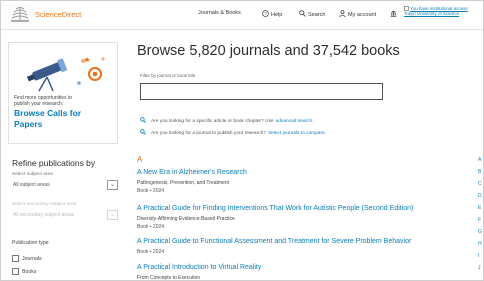  What do you see at coordinates (439, 8) in the screenshot?
I see `institutional-access-text: You have institutional access` at bounding box center [439, 8].